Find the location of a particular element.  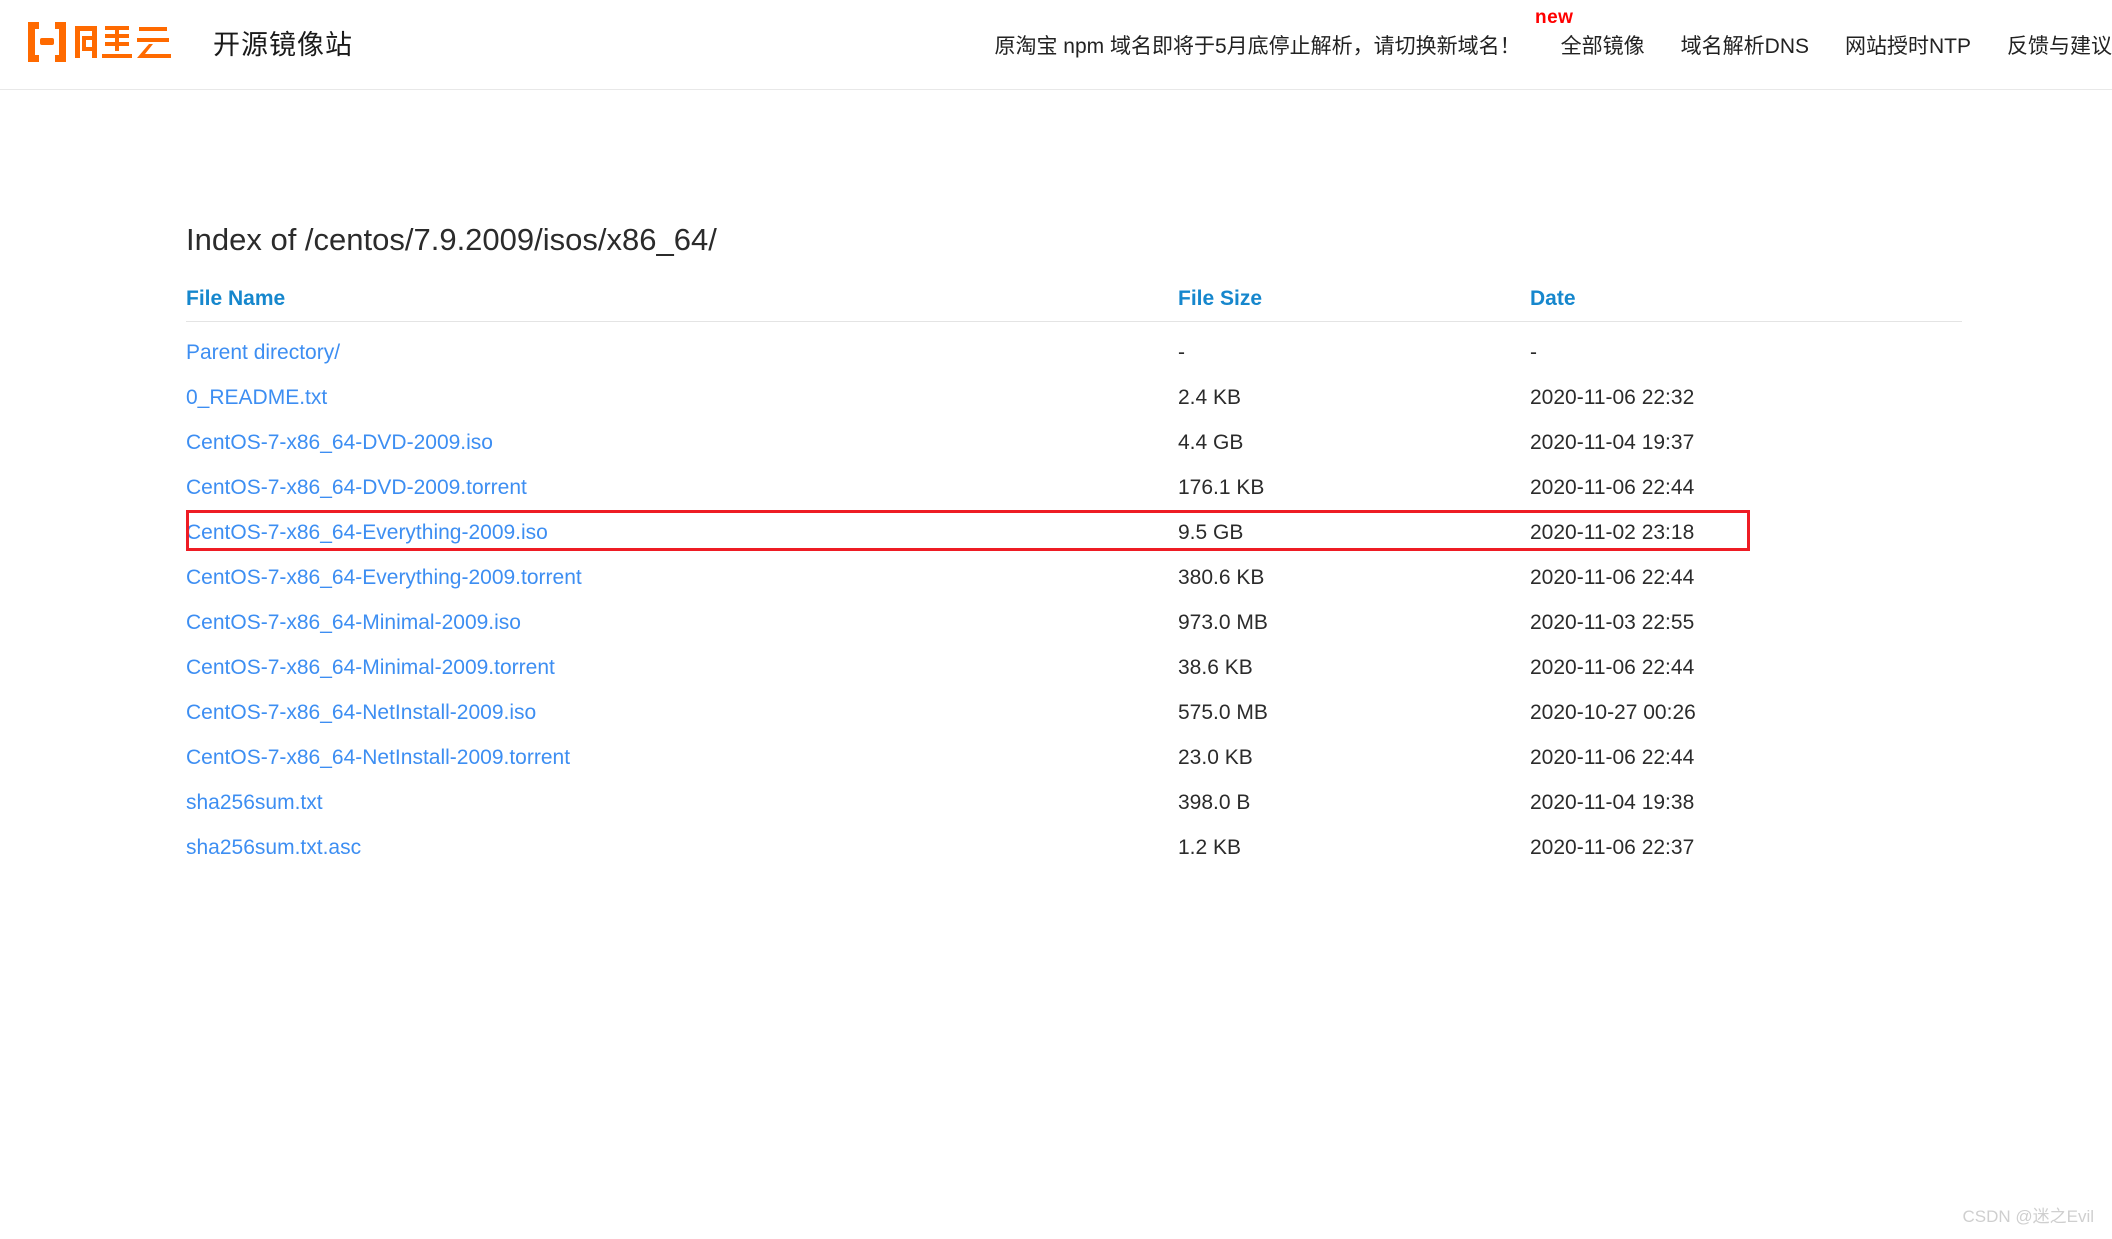

nav-item-all-mirrors: 全部镜像 is located at coordinates (1603, 45).